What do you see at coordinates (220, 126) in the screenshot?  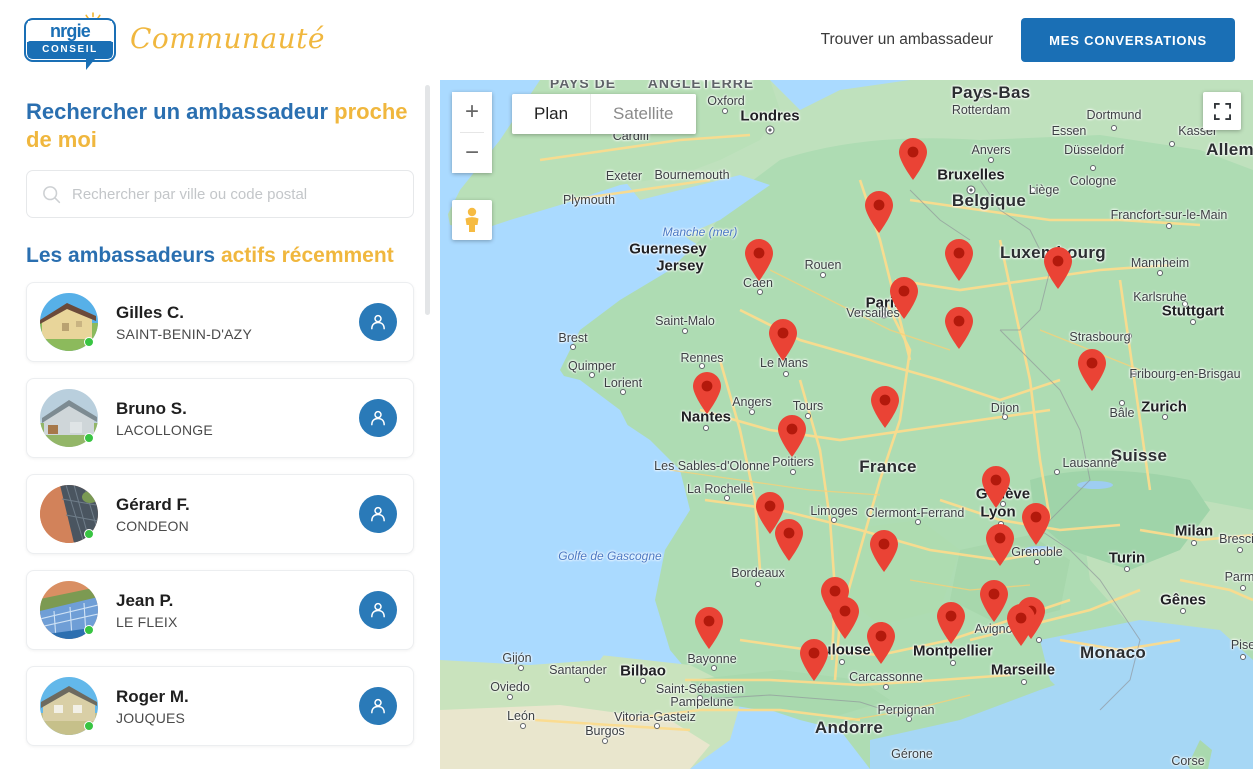 I see `search-heading: Rechercher un ambassadeur proche de moi` at bounding box center [220, 126].